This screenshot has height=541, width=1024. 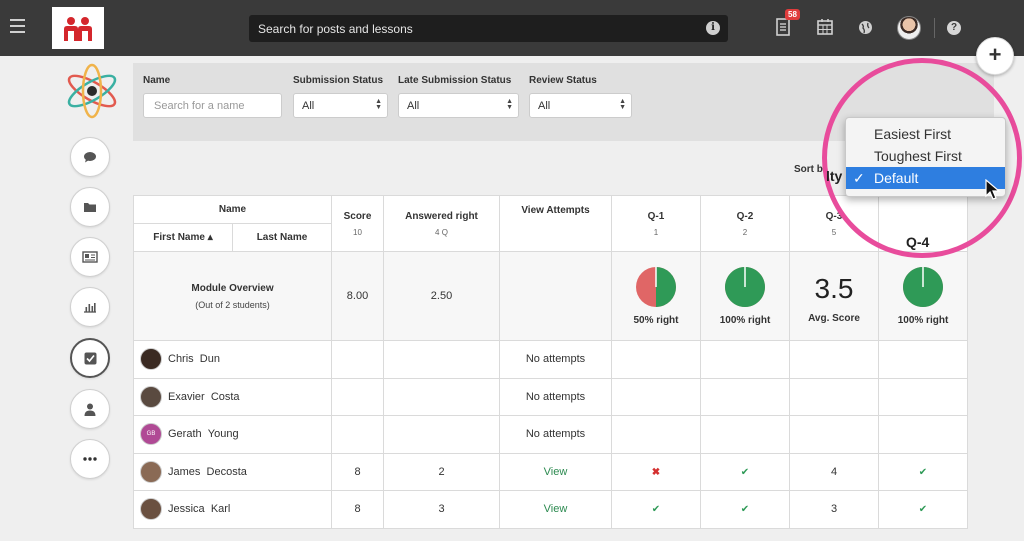 I want to click on student-first-name: James, so click(x=184, y=471).